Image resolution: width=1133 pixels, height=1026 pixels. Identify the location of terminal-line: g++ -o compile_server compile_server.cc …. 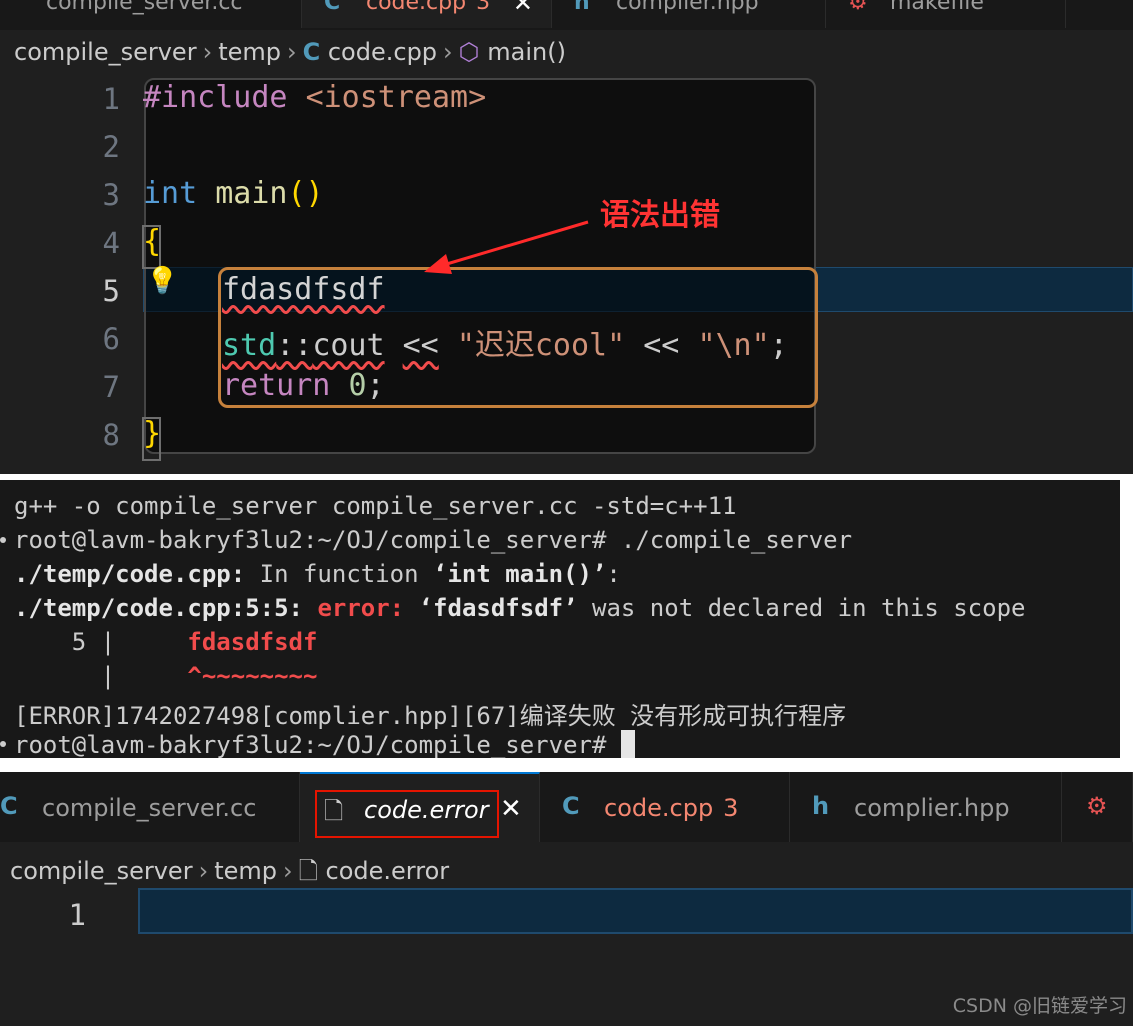
(375, 506).